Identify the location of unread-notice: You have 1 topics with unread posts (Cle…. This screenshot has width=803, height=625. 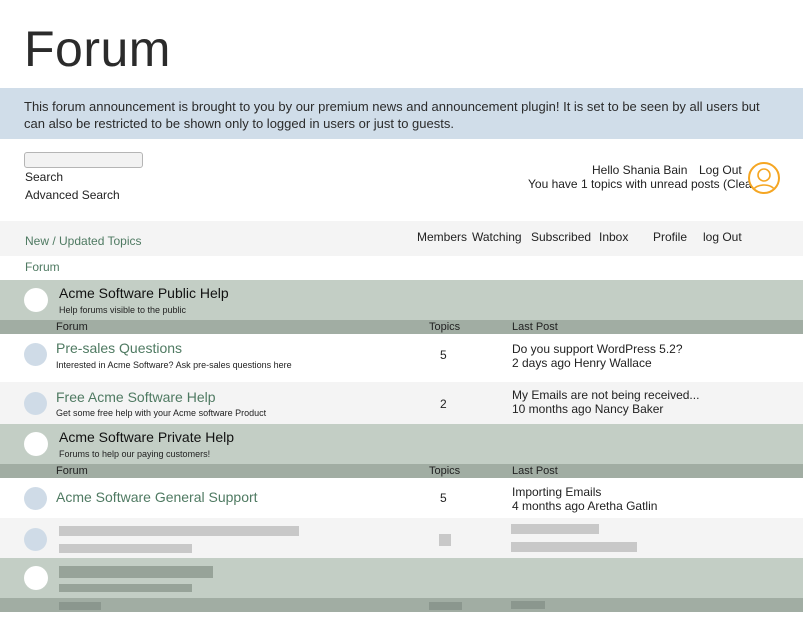
(644, 184).